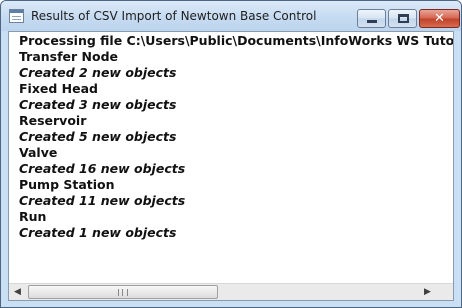 This screenshot has width=462, height=308. I want to click on scroll-left-button: ◀, so click(17, 292).